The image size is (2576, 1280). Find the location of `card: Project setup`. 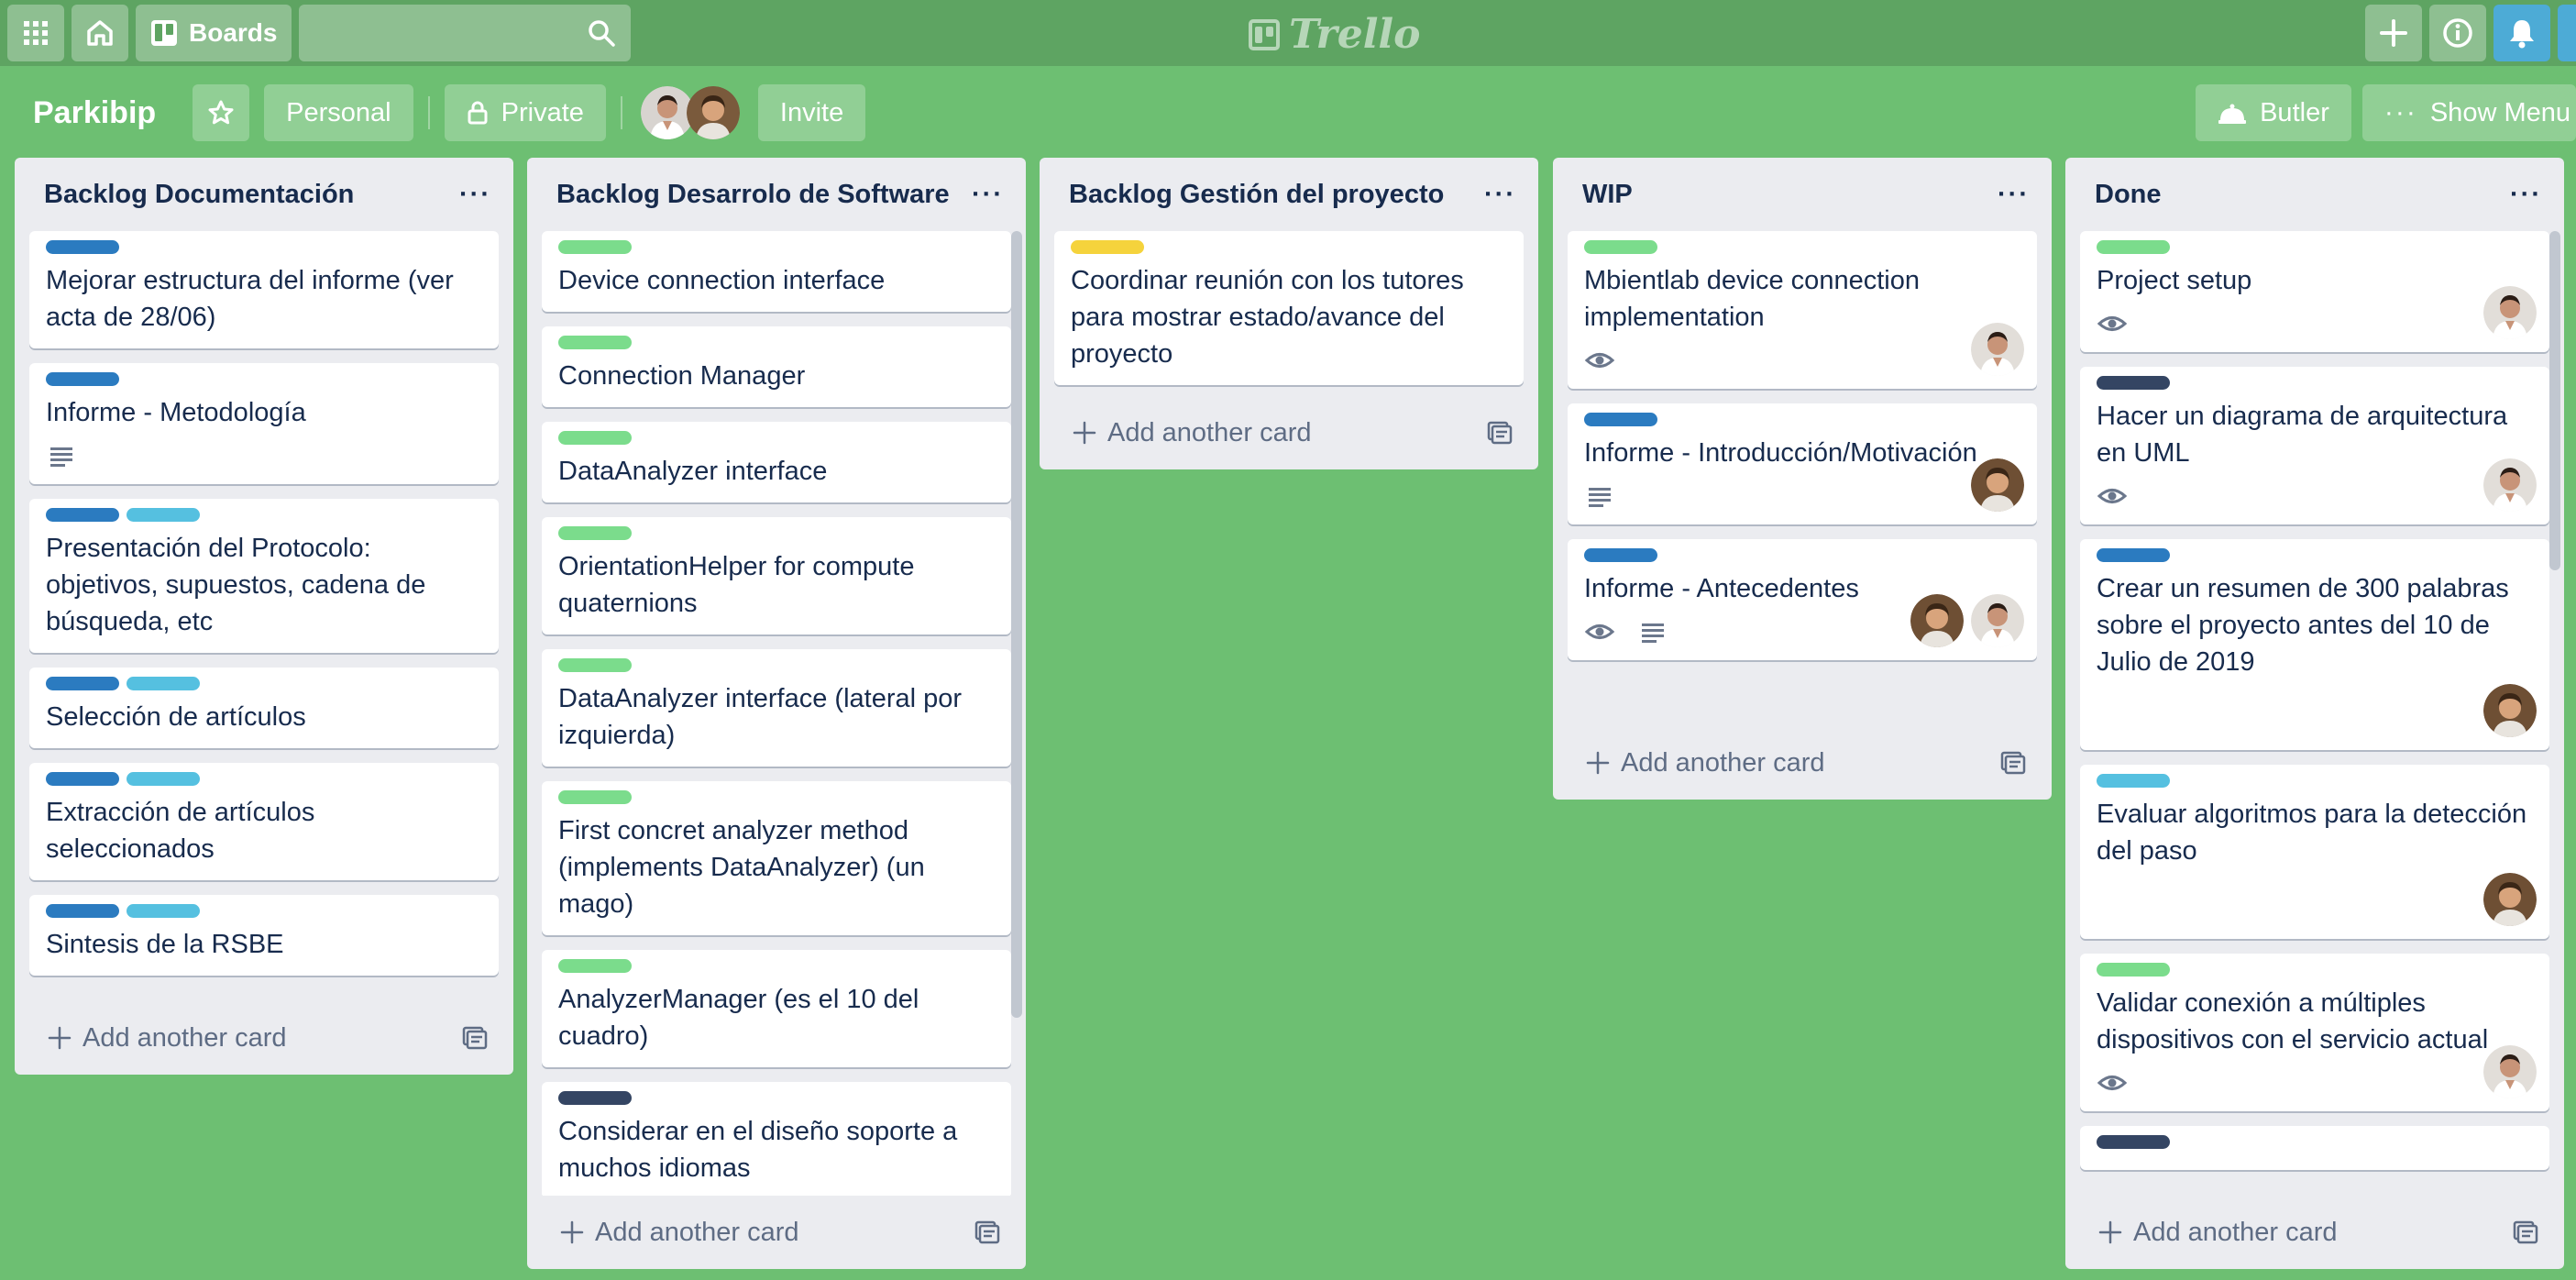

card: Project setup is located at coordinates (2314, 291).